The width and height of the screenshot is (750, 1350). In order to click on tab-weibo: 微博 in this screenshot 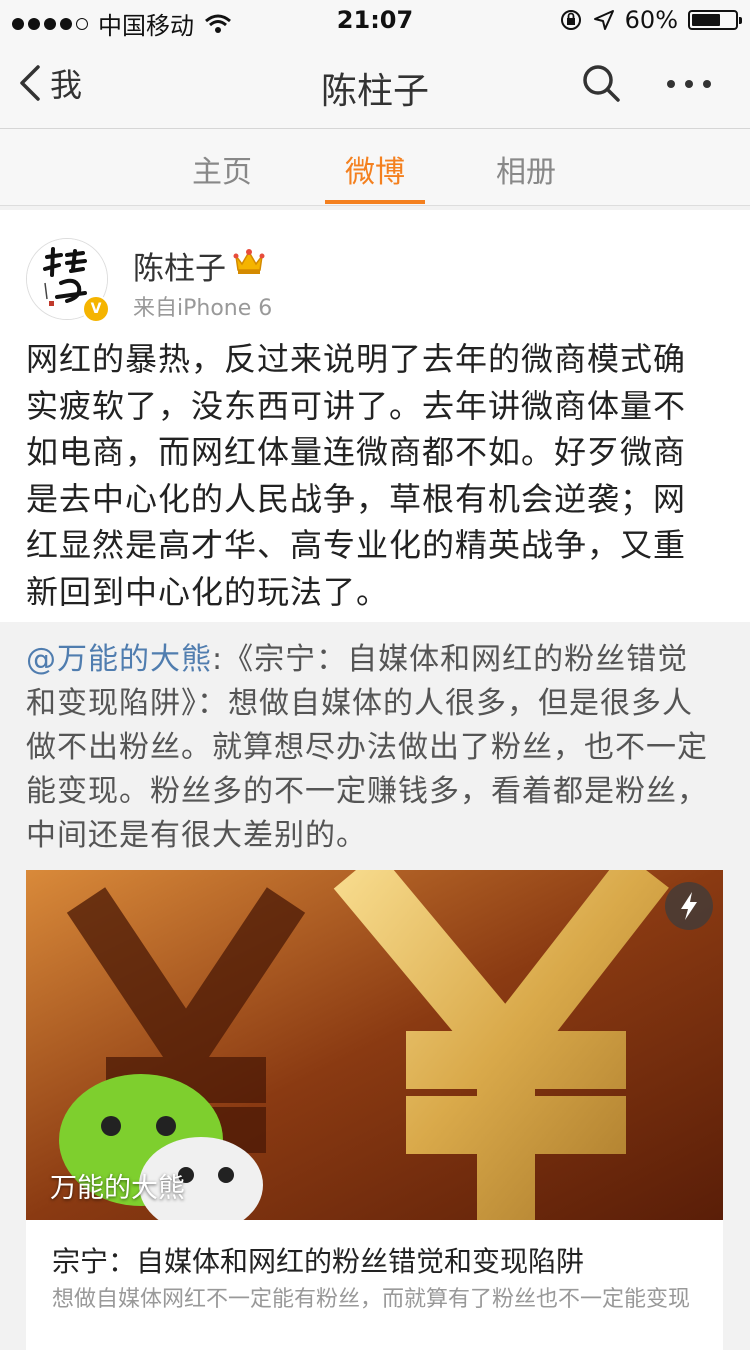, I will do `click(375, 169)`.